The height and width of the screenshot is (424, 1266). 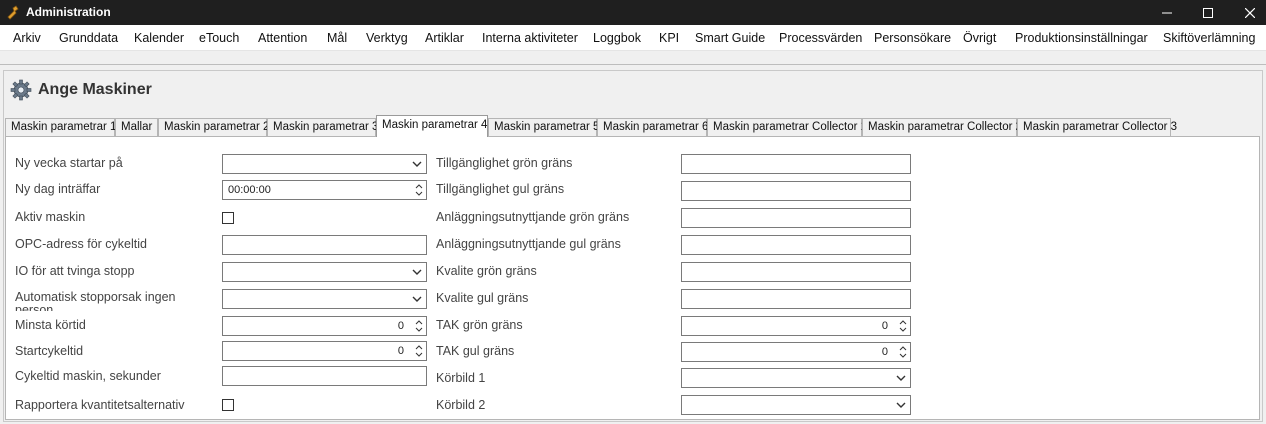 I want to click on menu-arkiv: Arkiv, so click(x=27, y=38).